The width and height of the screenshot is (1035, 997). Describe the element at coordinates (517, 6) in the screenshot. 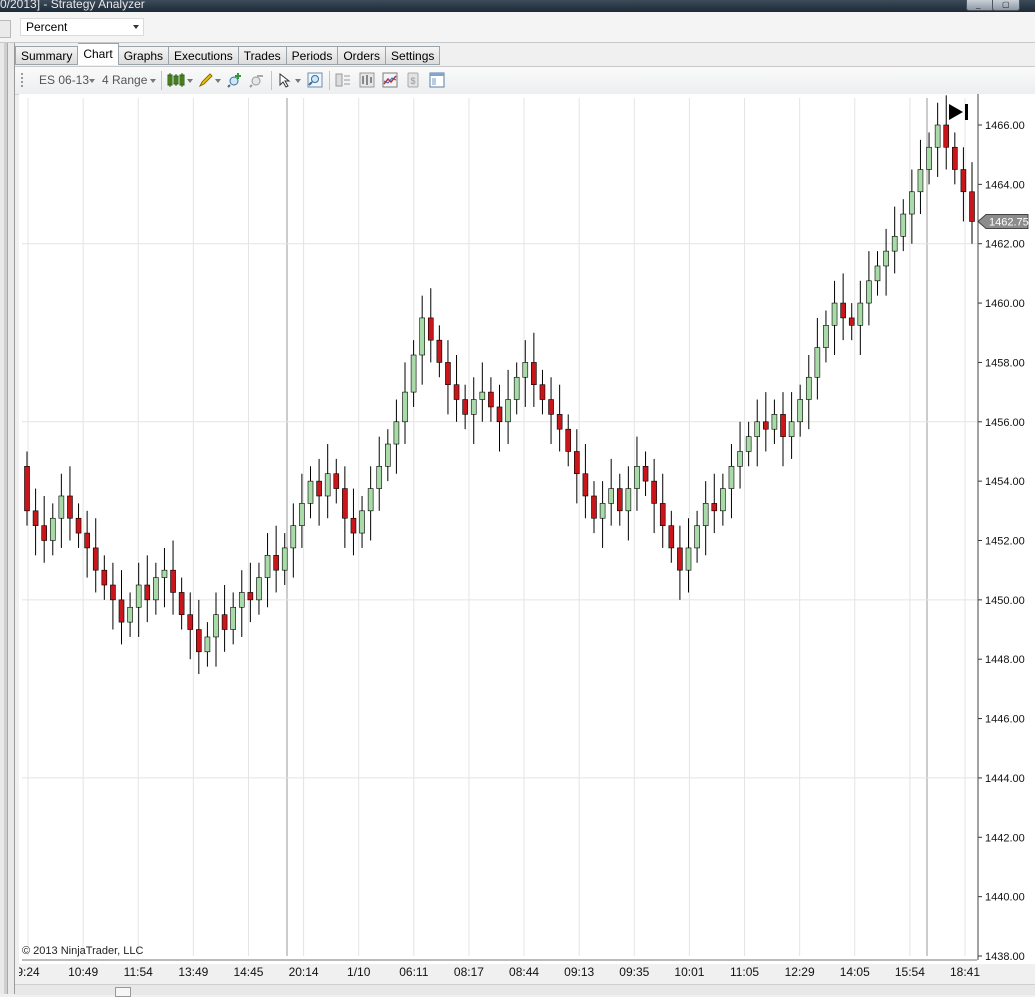

I see `window-titlebar: 0/2013] - Strategy Analyzer _ ▢` at that location.